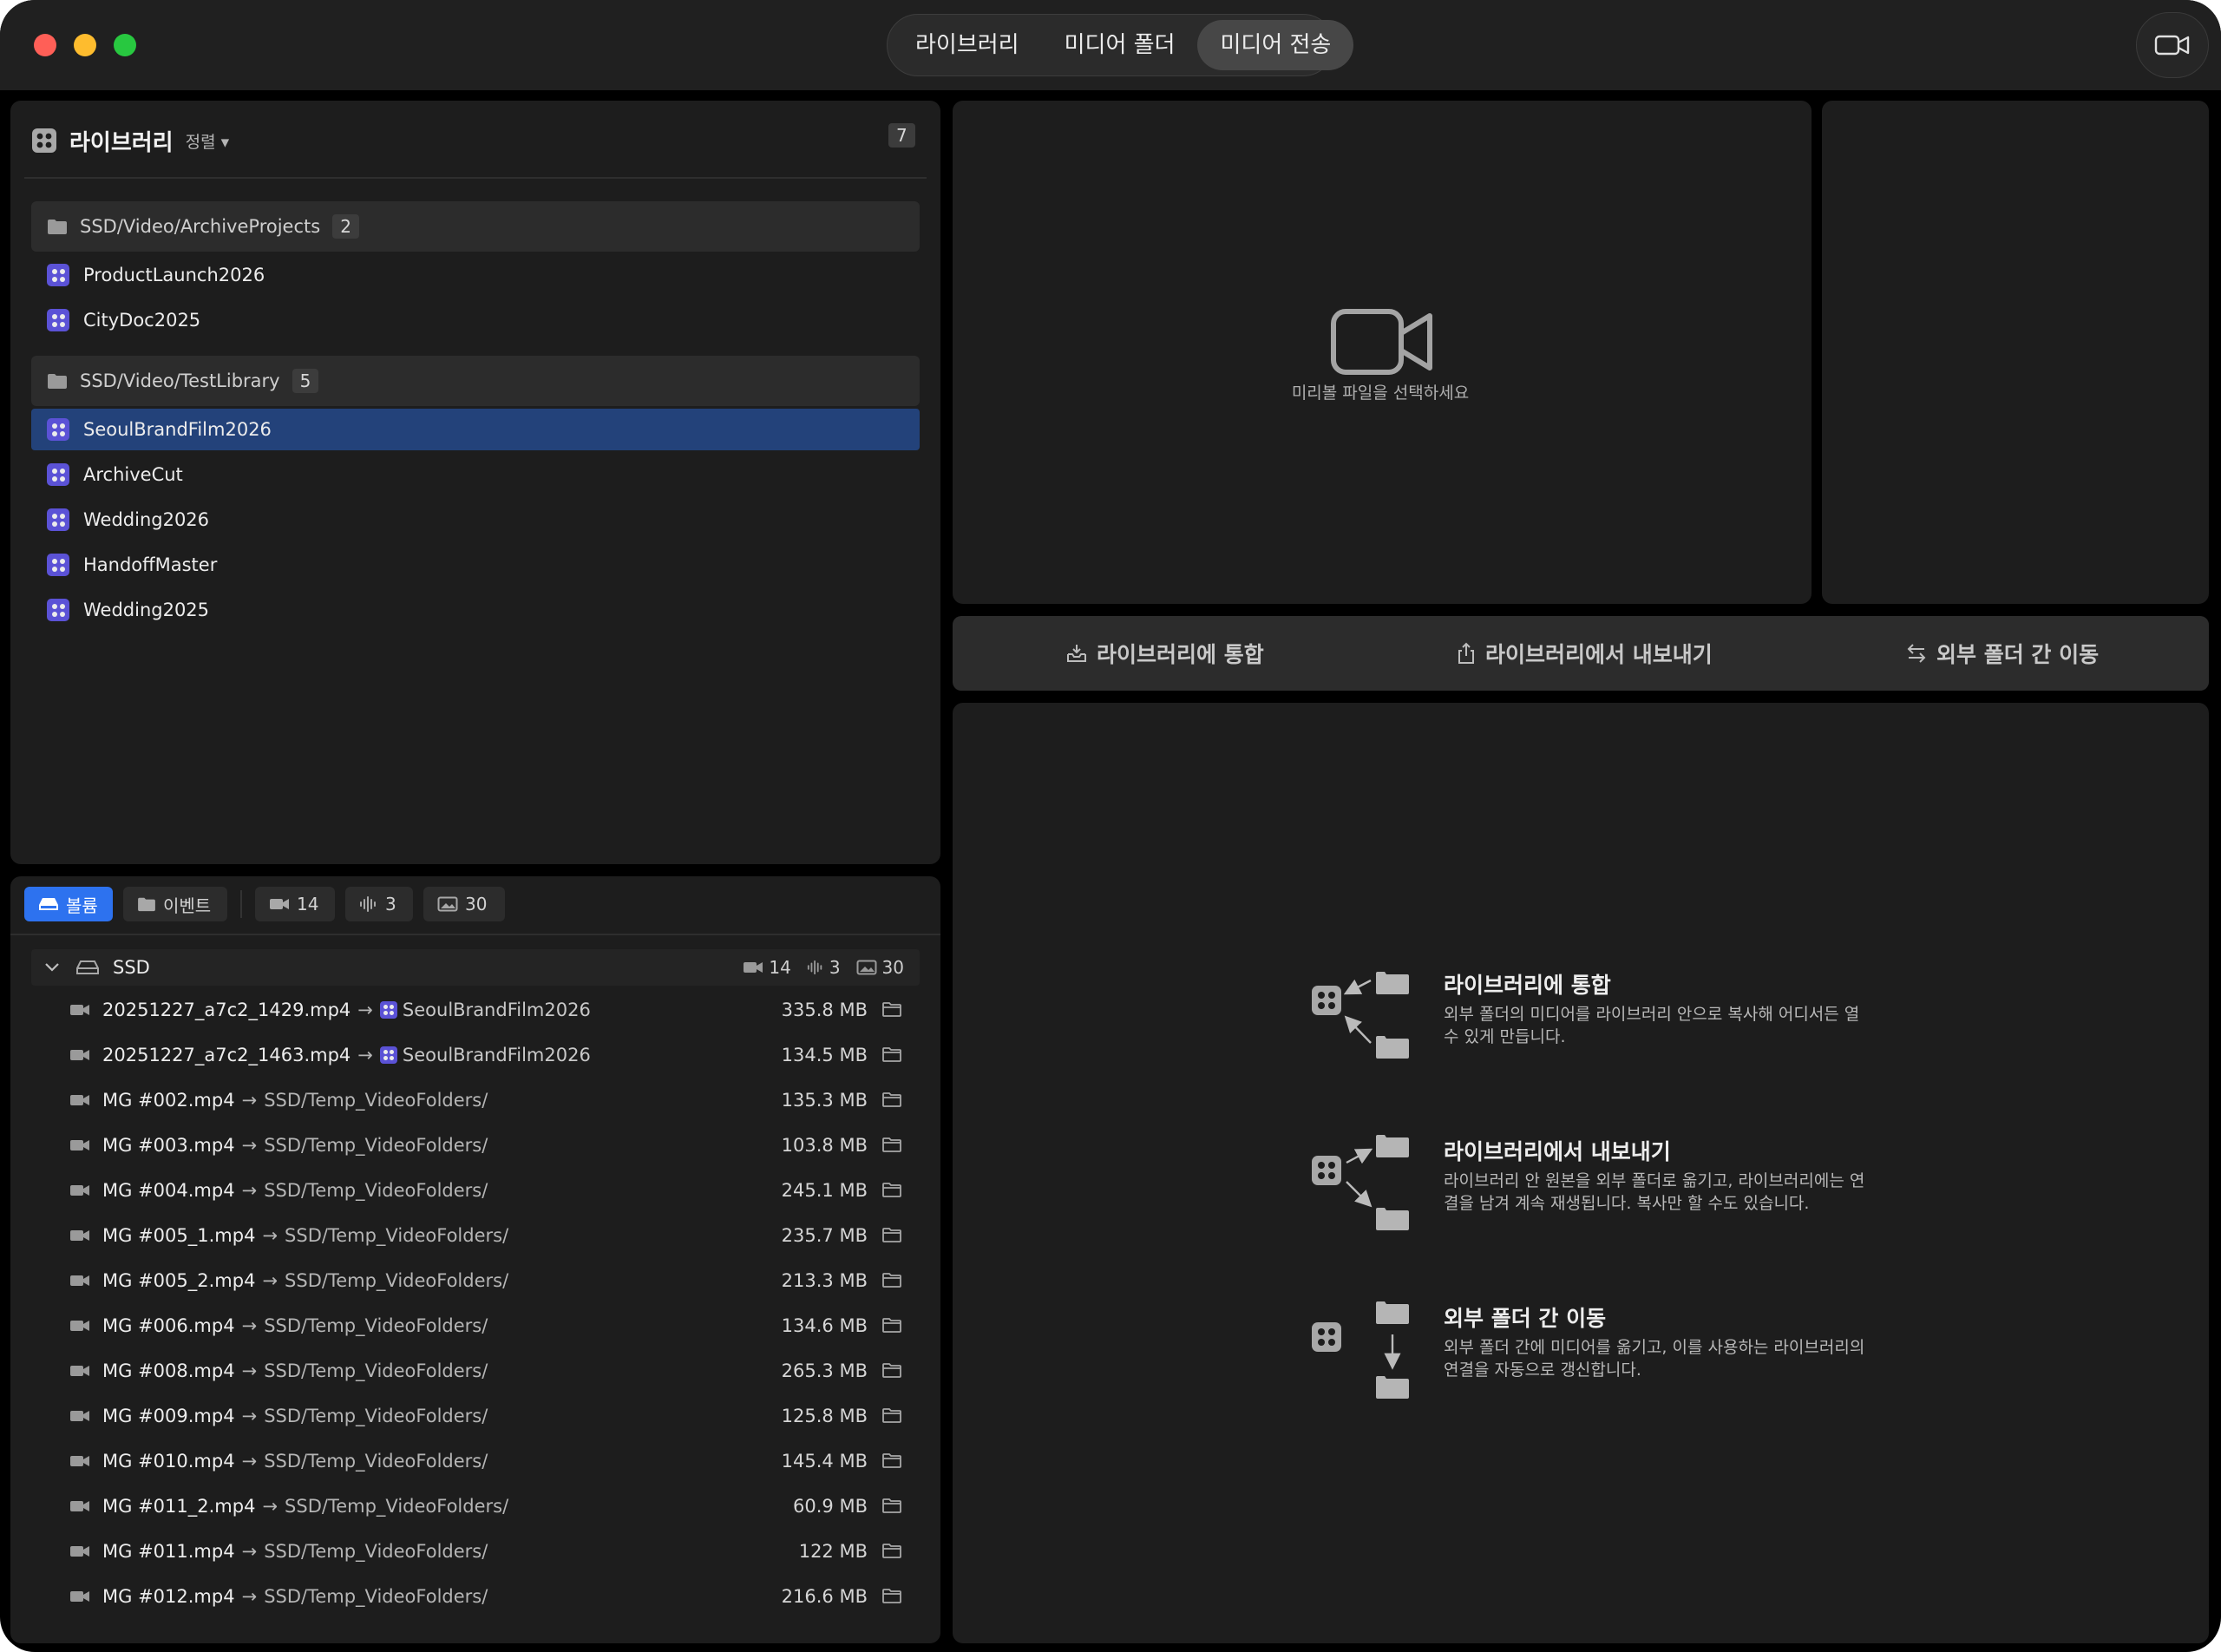 The height and width of the screenshot is (1652, 2221). I want to click on volume-filter-button: 볼륨, so click(68, 904).